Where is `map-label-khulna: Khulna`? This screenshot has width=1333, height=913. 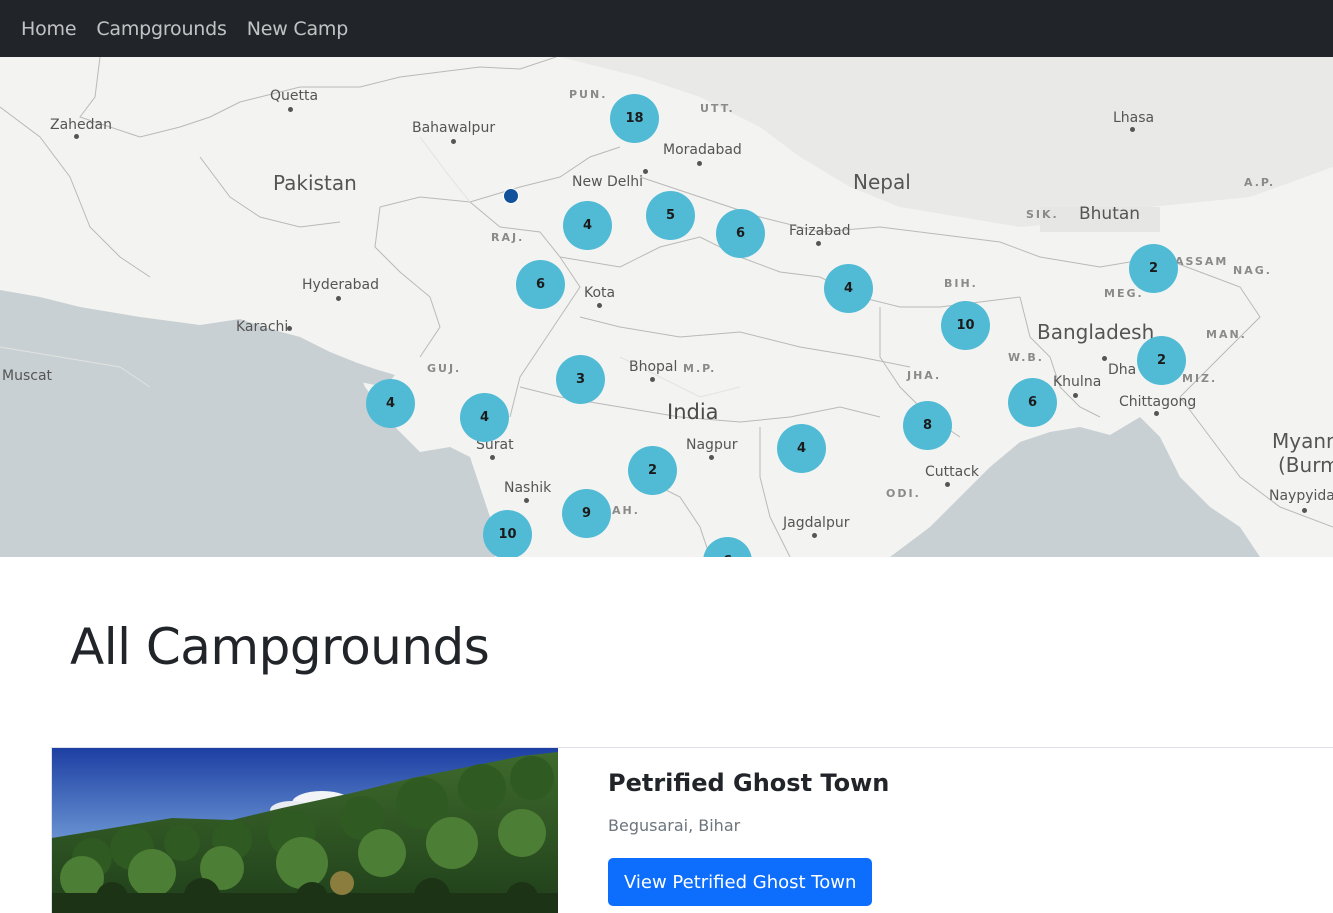
map-label-khulna: Khulna is located at coordinates (1077, 382).